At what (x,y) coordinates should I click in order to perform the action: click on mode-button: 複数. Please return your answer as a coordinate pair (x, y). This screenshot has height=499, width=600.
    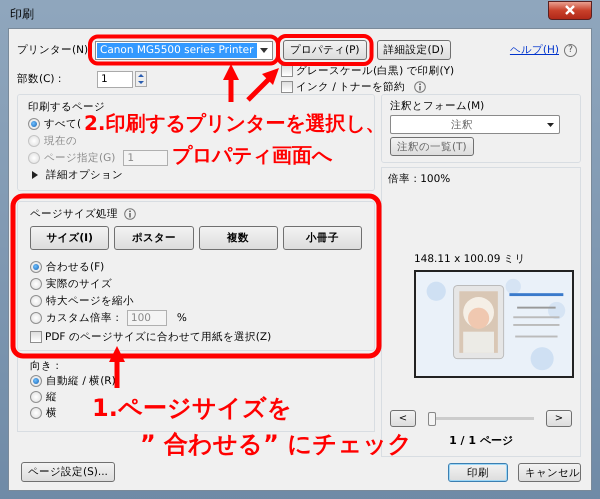
    Looking at the image, I should click on (238, 238).